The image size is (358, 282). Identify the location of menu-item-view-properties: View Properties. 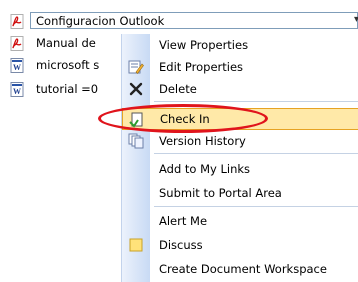
(240, 45).